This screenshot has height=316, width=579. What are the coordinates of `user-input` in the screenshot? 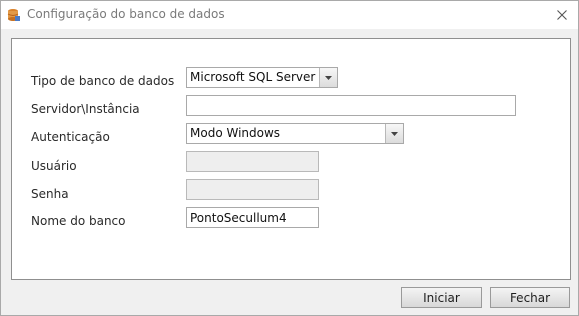 It's located at (252, 161).